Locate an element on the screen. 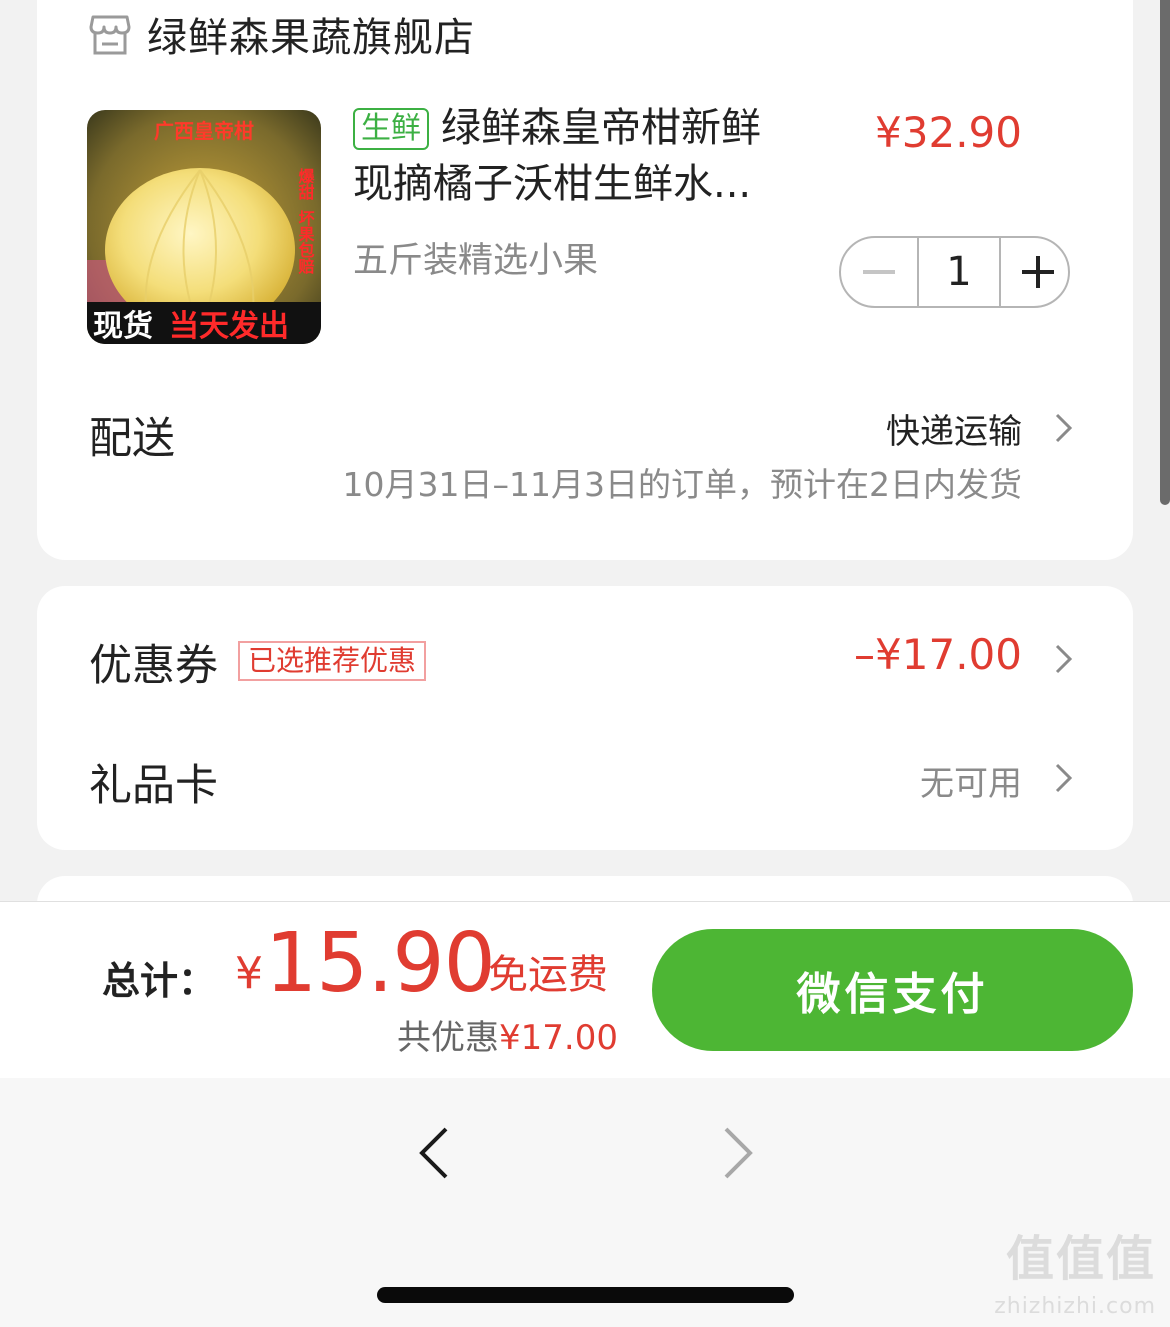 This screenshot has width=1170, height=1327. delivery-note: 10月31日–11月3日的订单，预计在2日内发货 is located at coordinates (682, 484).